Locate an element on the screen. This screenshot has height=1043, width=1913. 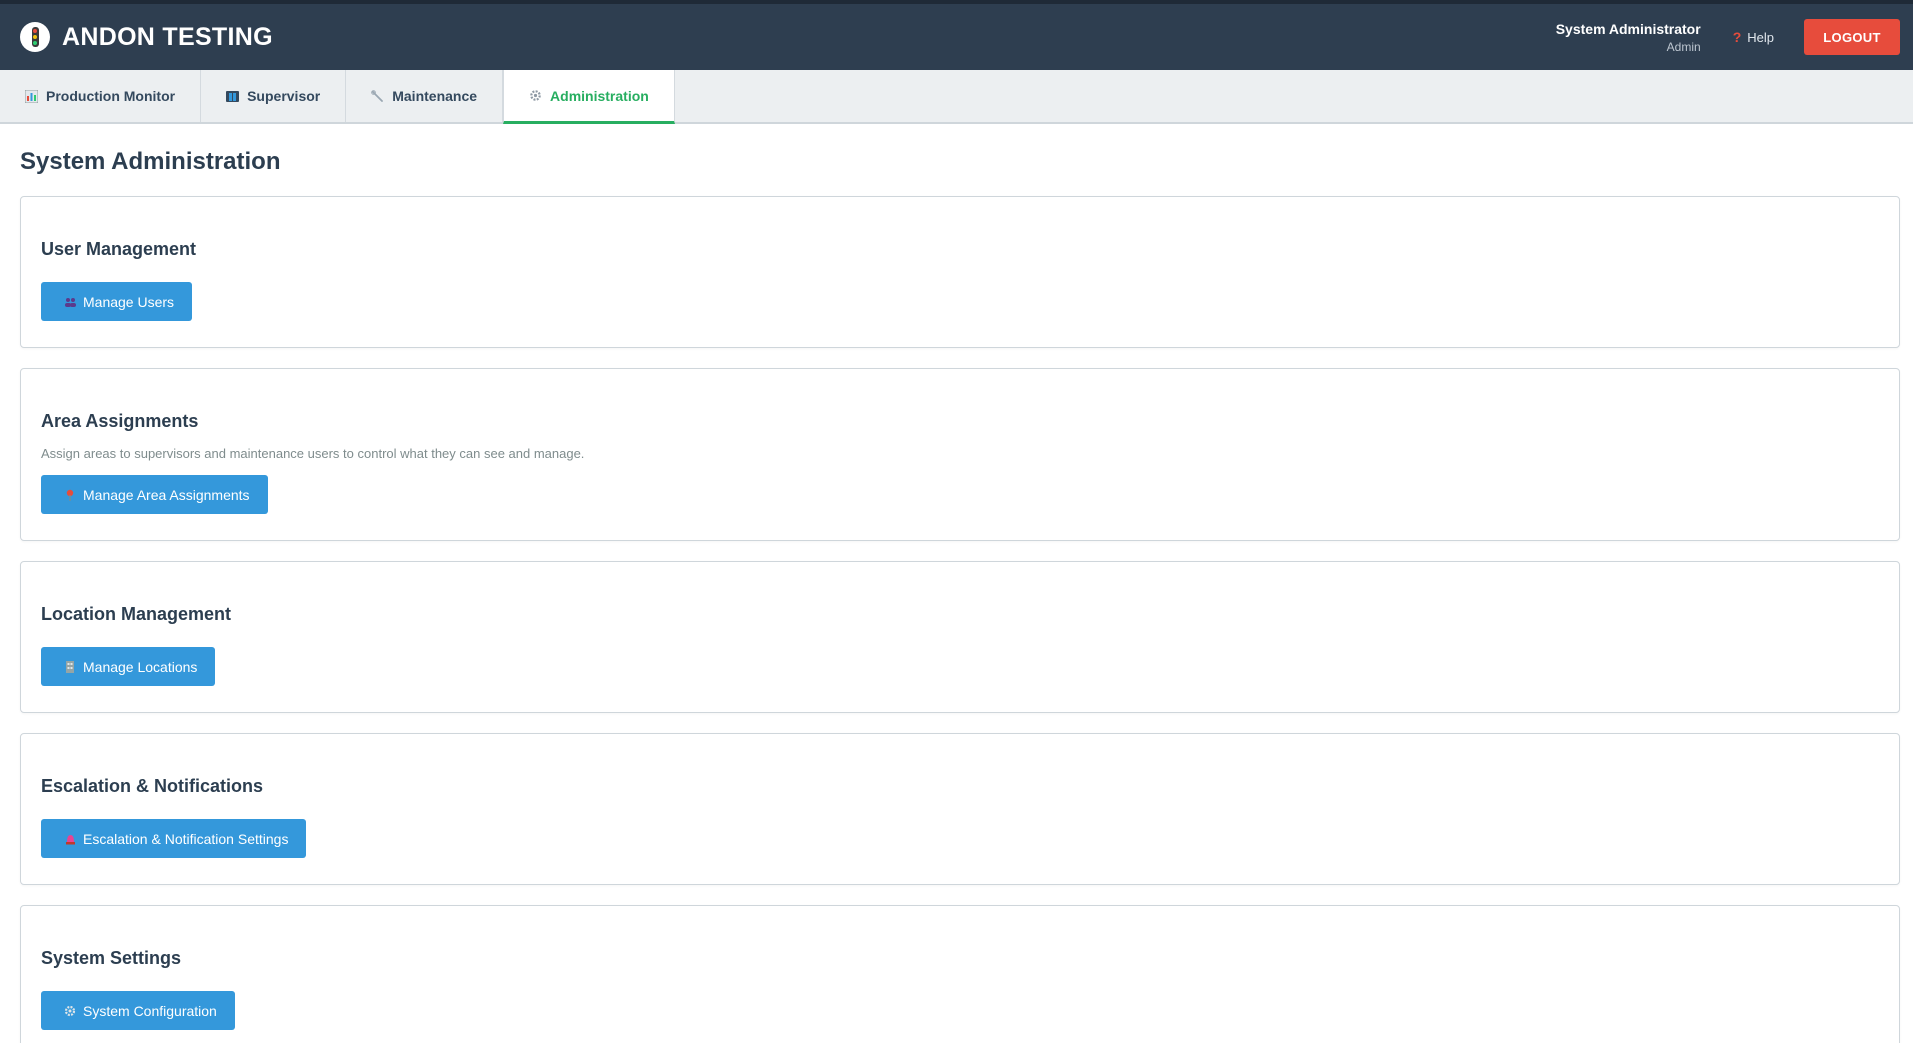
tab-supervisor: Supervisor is located at coordinates (274, 96).